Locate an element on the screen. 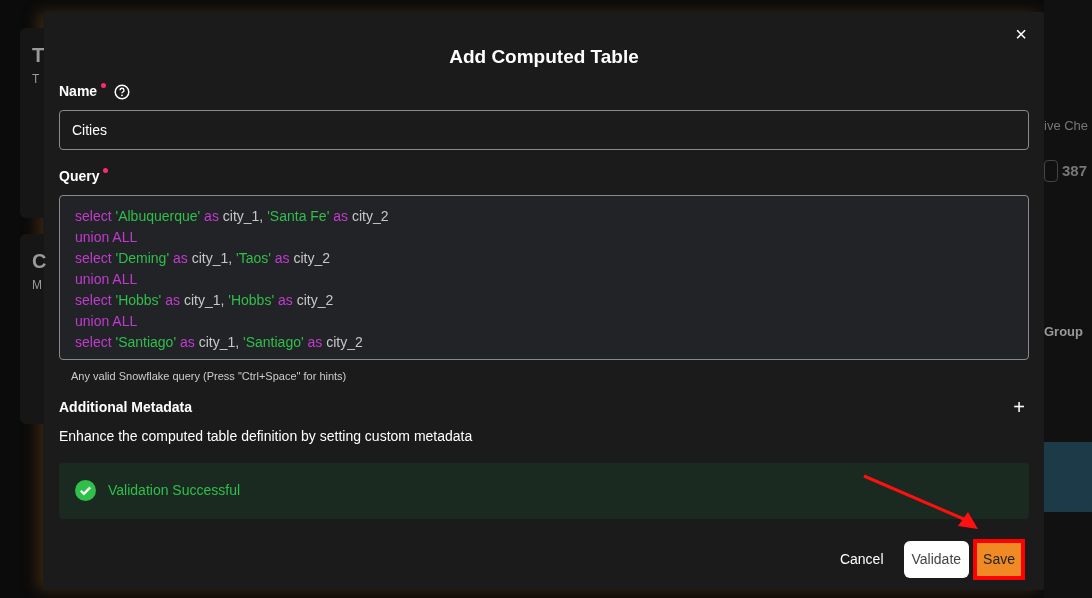 Image resolution: width=1092 pixels, height=598 pixels. validate-button: Validate is located at coordinates (936, 559).